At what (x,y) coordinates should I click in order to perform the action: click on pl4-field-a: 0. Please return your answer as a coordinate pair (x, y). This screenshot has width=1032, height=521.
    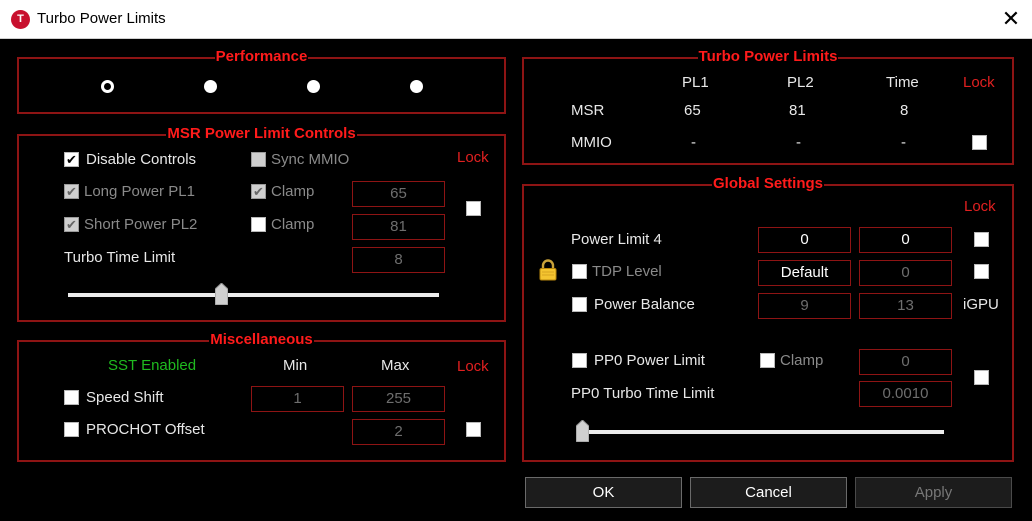
    Looking at the image, I should click on (804, 240).